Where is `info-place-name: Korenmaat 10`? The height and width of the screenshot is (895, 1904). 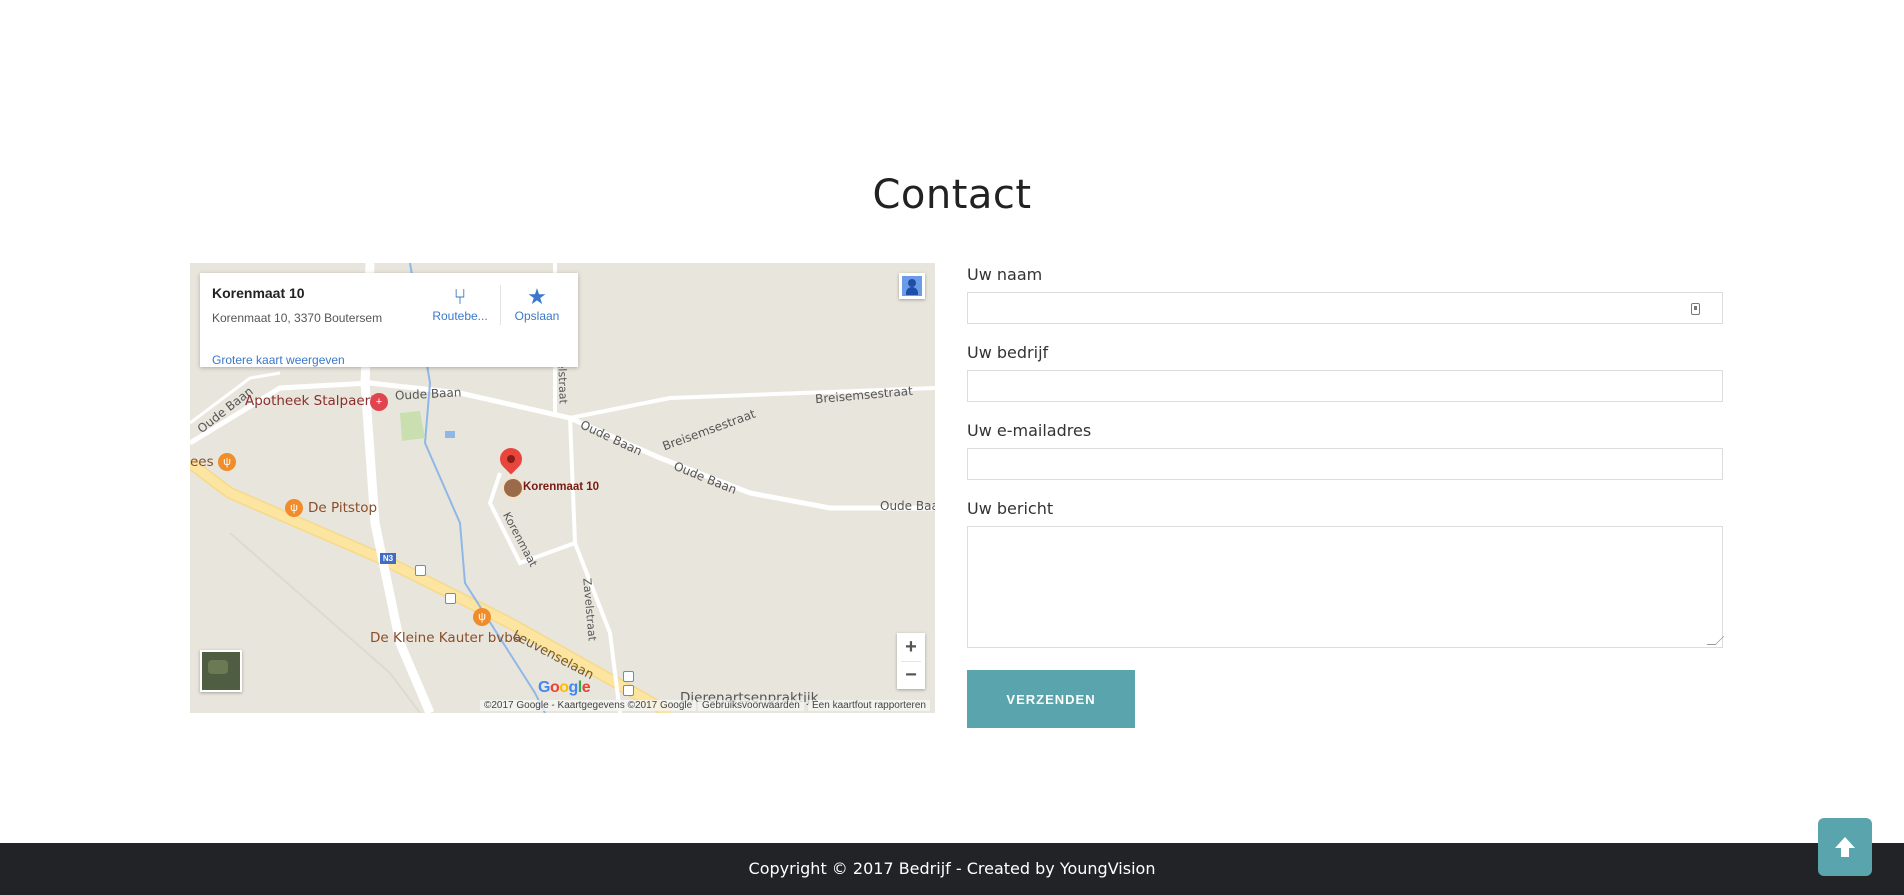
info-place-name: Korenmaat 10 is located at coordinates (258, 293).